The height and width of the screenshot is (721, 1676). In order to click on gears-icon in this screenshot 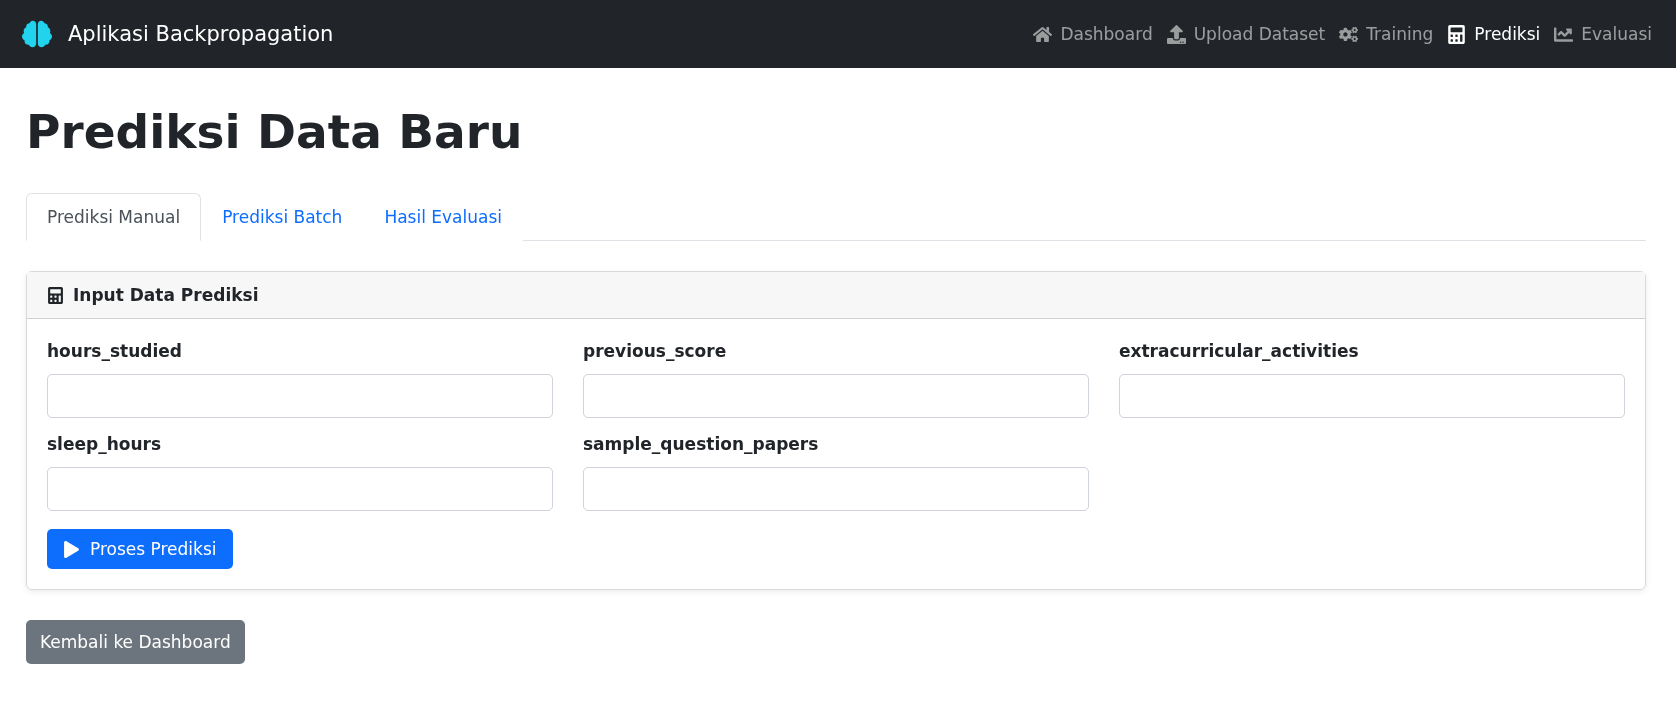, I will do `click(1349, 34)`.